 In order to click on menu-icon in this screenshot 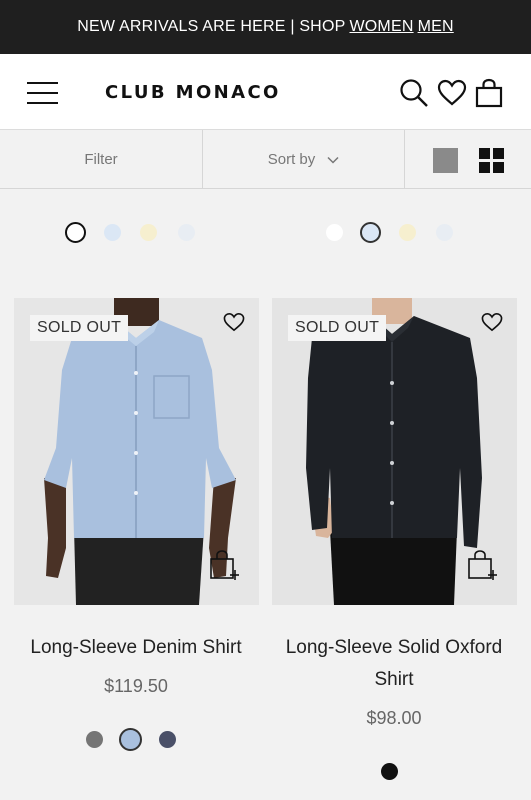, I will do `click(42, 93)`.